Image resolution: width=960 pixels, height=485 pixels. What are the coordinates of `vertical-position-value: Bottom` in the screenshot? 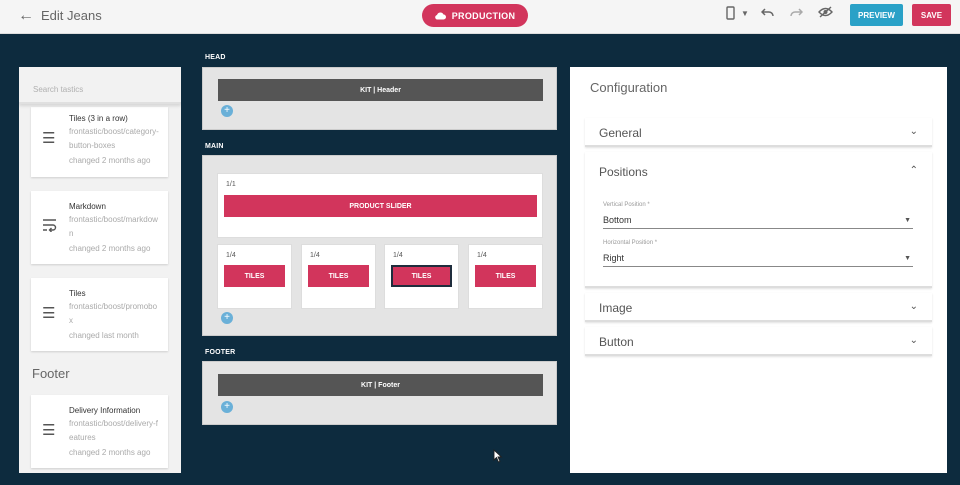 It's located at (617, 220).